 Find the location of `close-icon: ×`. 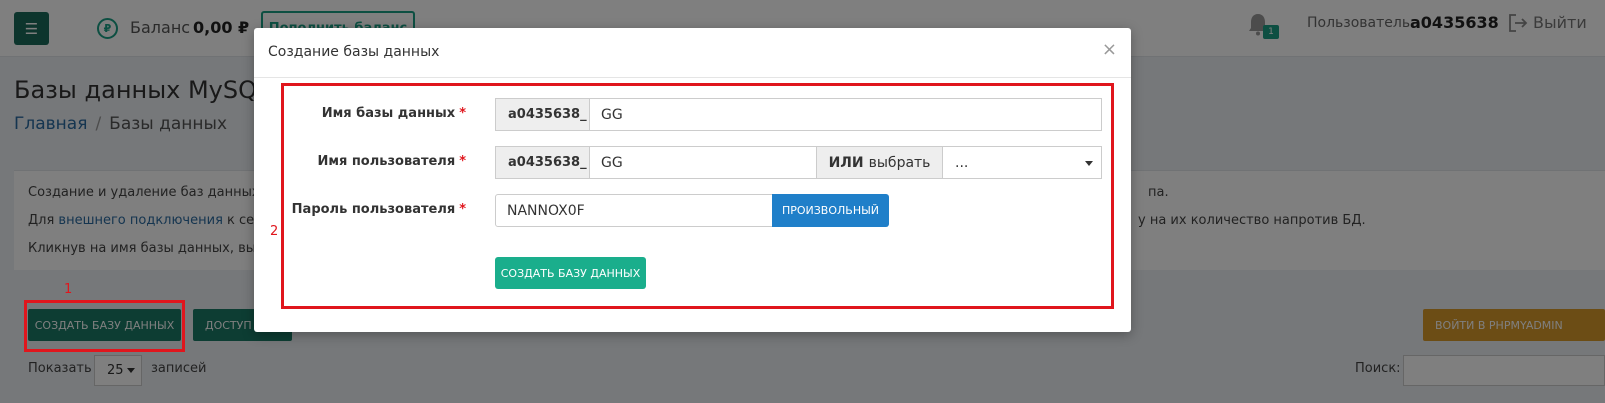

close-icon: × is located at coordinates (1109, 50).